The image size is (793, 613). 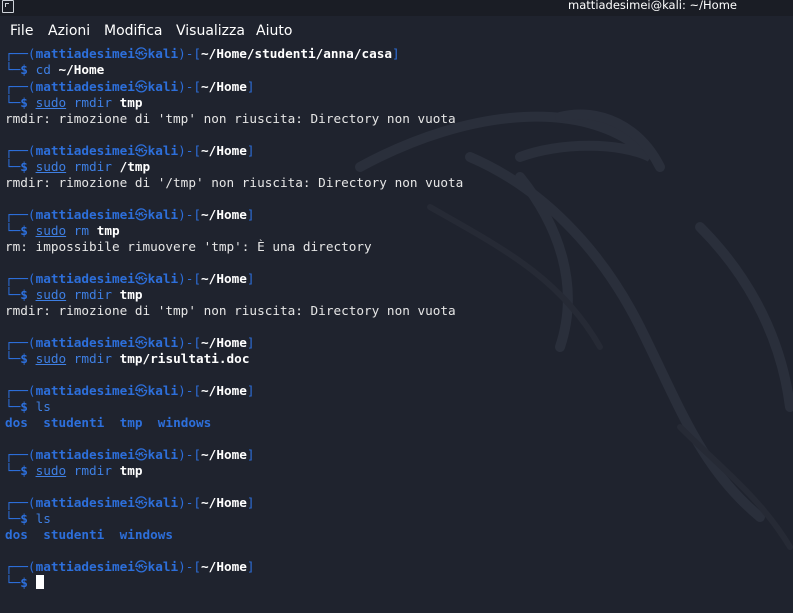 What do you see at coordinates (81, 230) in the screenshot?
I see `command-name: rm` at bounding box center [81, 230].